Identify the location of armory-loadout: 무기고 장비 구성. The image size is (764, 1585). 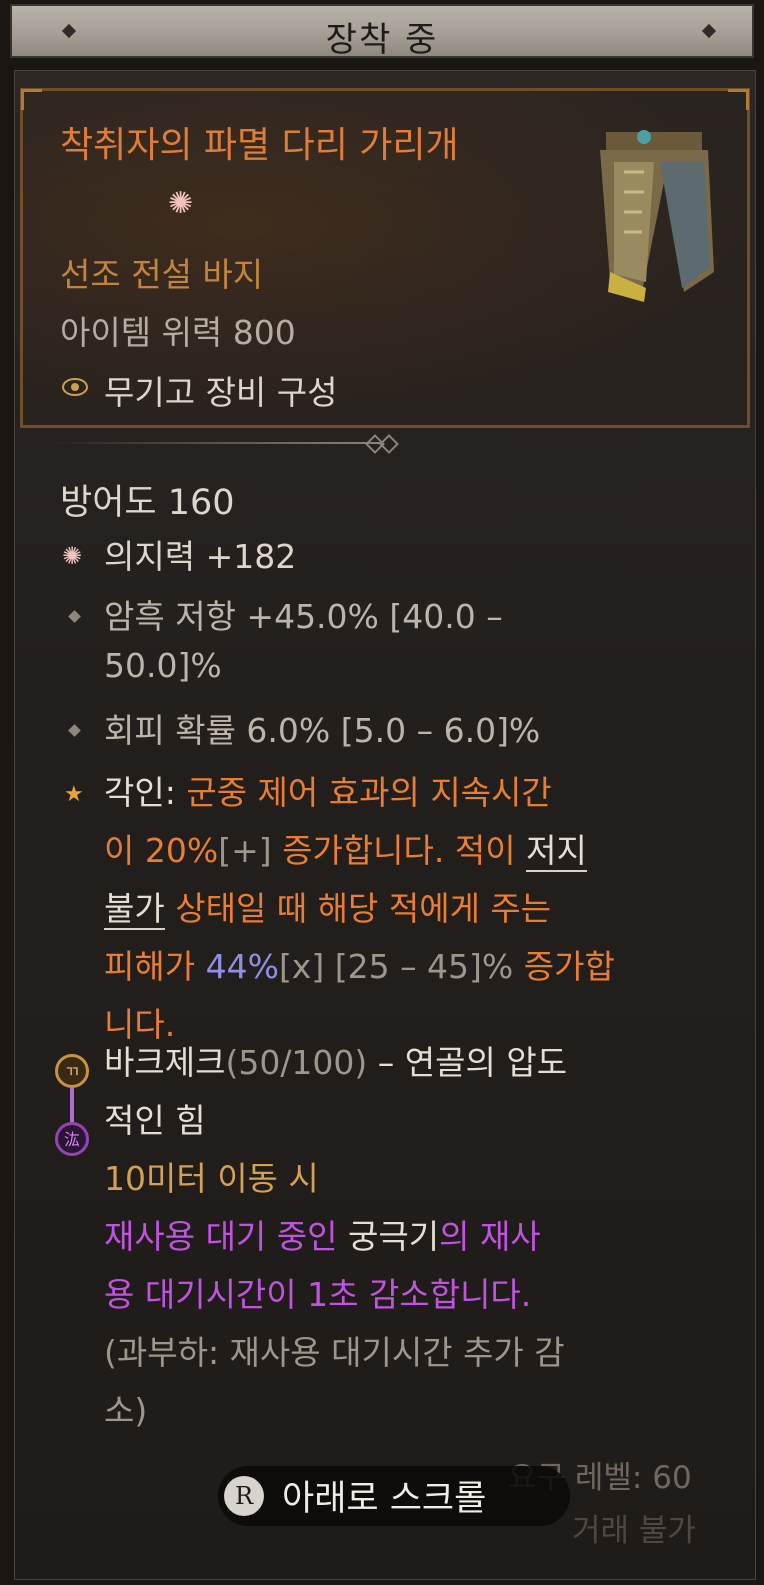
(221, 392).